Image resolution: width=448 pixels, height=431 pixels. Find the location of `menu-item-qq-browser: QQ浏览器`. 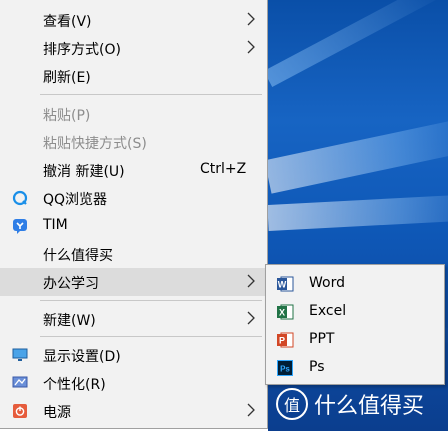

menu-item-qq-browser: QQ浏览器 is located at coordinates (133, 198).